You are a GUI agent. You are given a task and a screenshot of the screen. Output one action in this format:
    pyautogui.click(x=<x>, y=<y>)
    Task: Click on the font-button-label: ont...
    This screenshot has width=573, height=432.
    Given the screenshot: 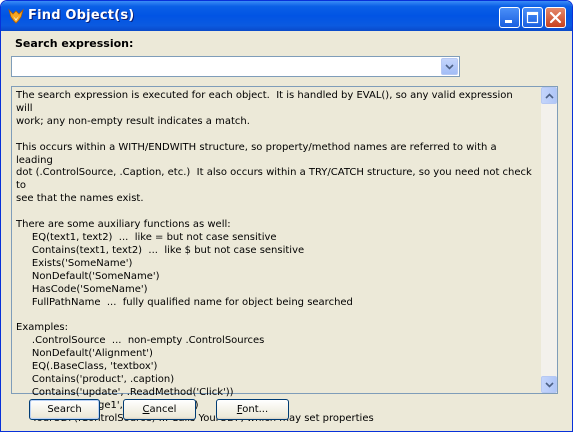 What is the action you would take?
    pyautogui.click(x=255, y=409)
    